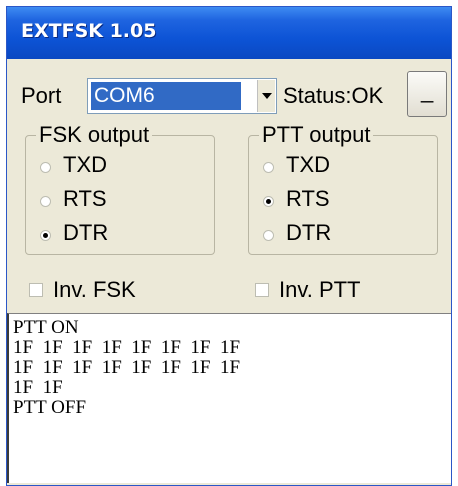 This screenshot has height=486, width=458. I want to click on port-select-value: COM6, so click(166, 96).